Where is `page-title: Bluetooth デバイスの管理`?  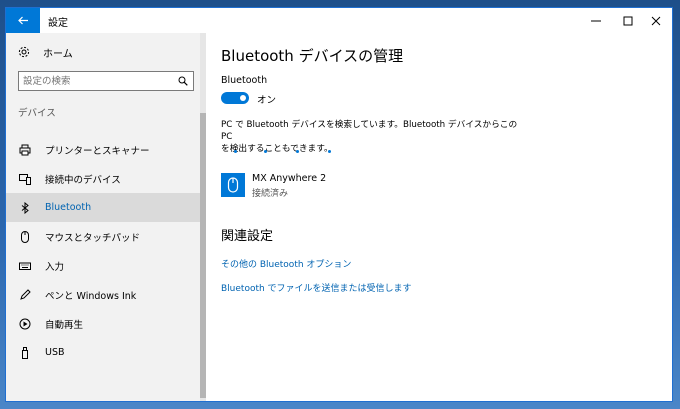
page-title: Bluetooth デバイスの管理 is located at coordinates (312, 56).